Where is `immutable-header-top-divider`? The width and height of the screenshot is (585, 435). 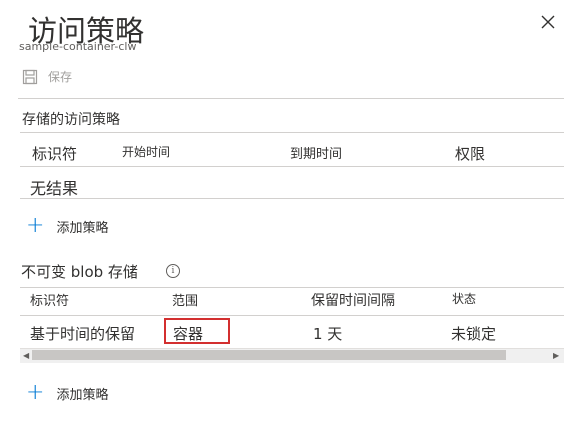 immutable-header-top-divider is located at coordinates (292, 287).